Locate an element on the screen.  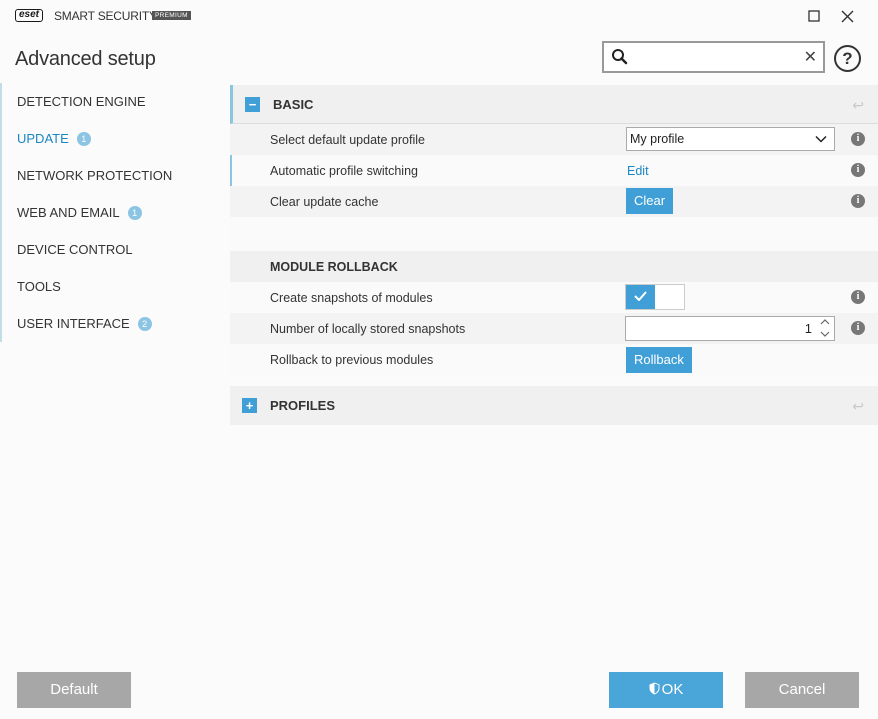
title-bar: eset SMART SECURITY PREMIUM is located at coordinates (439, 16).